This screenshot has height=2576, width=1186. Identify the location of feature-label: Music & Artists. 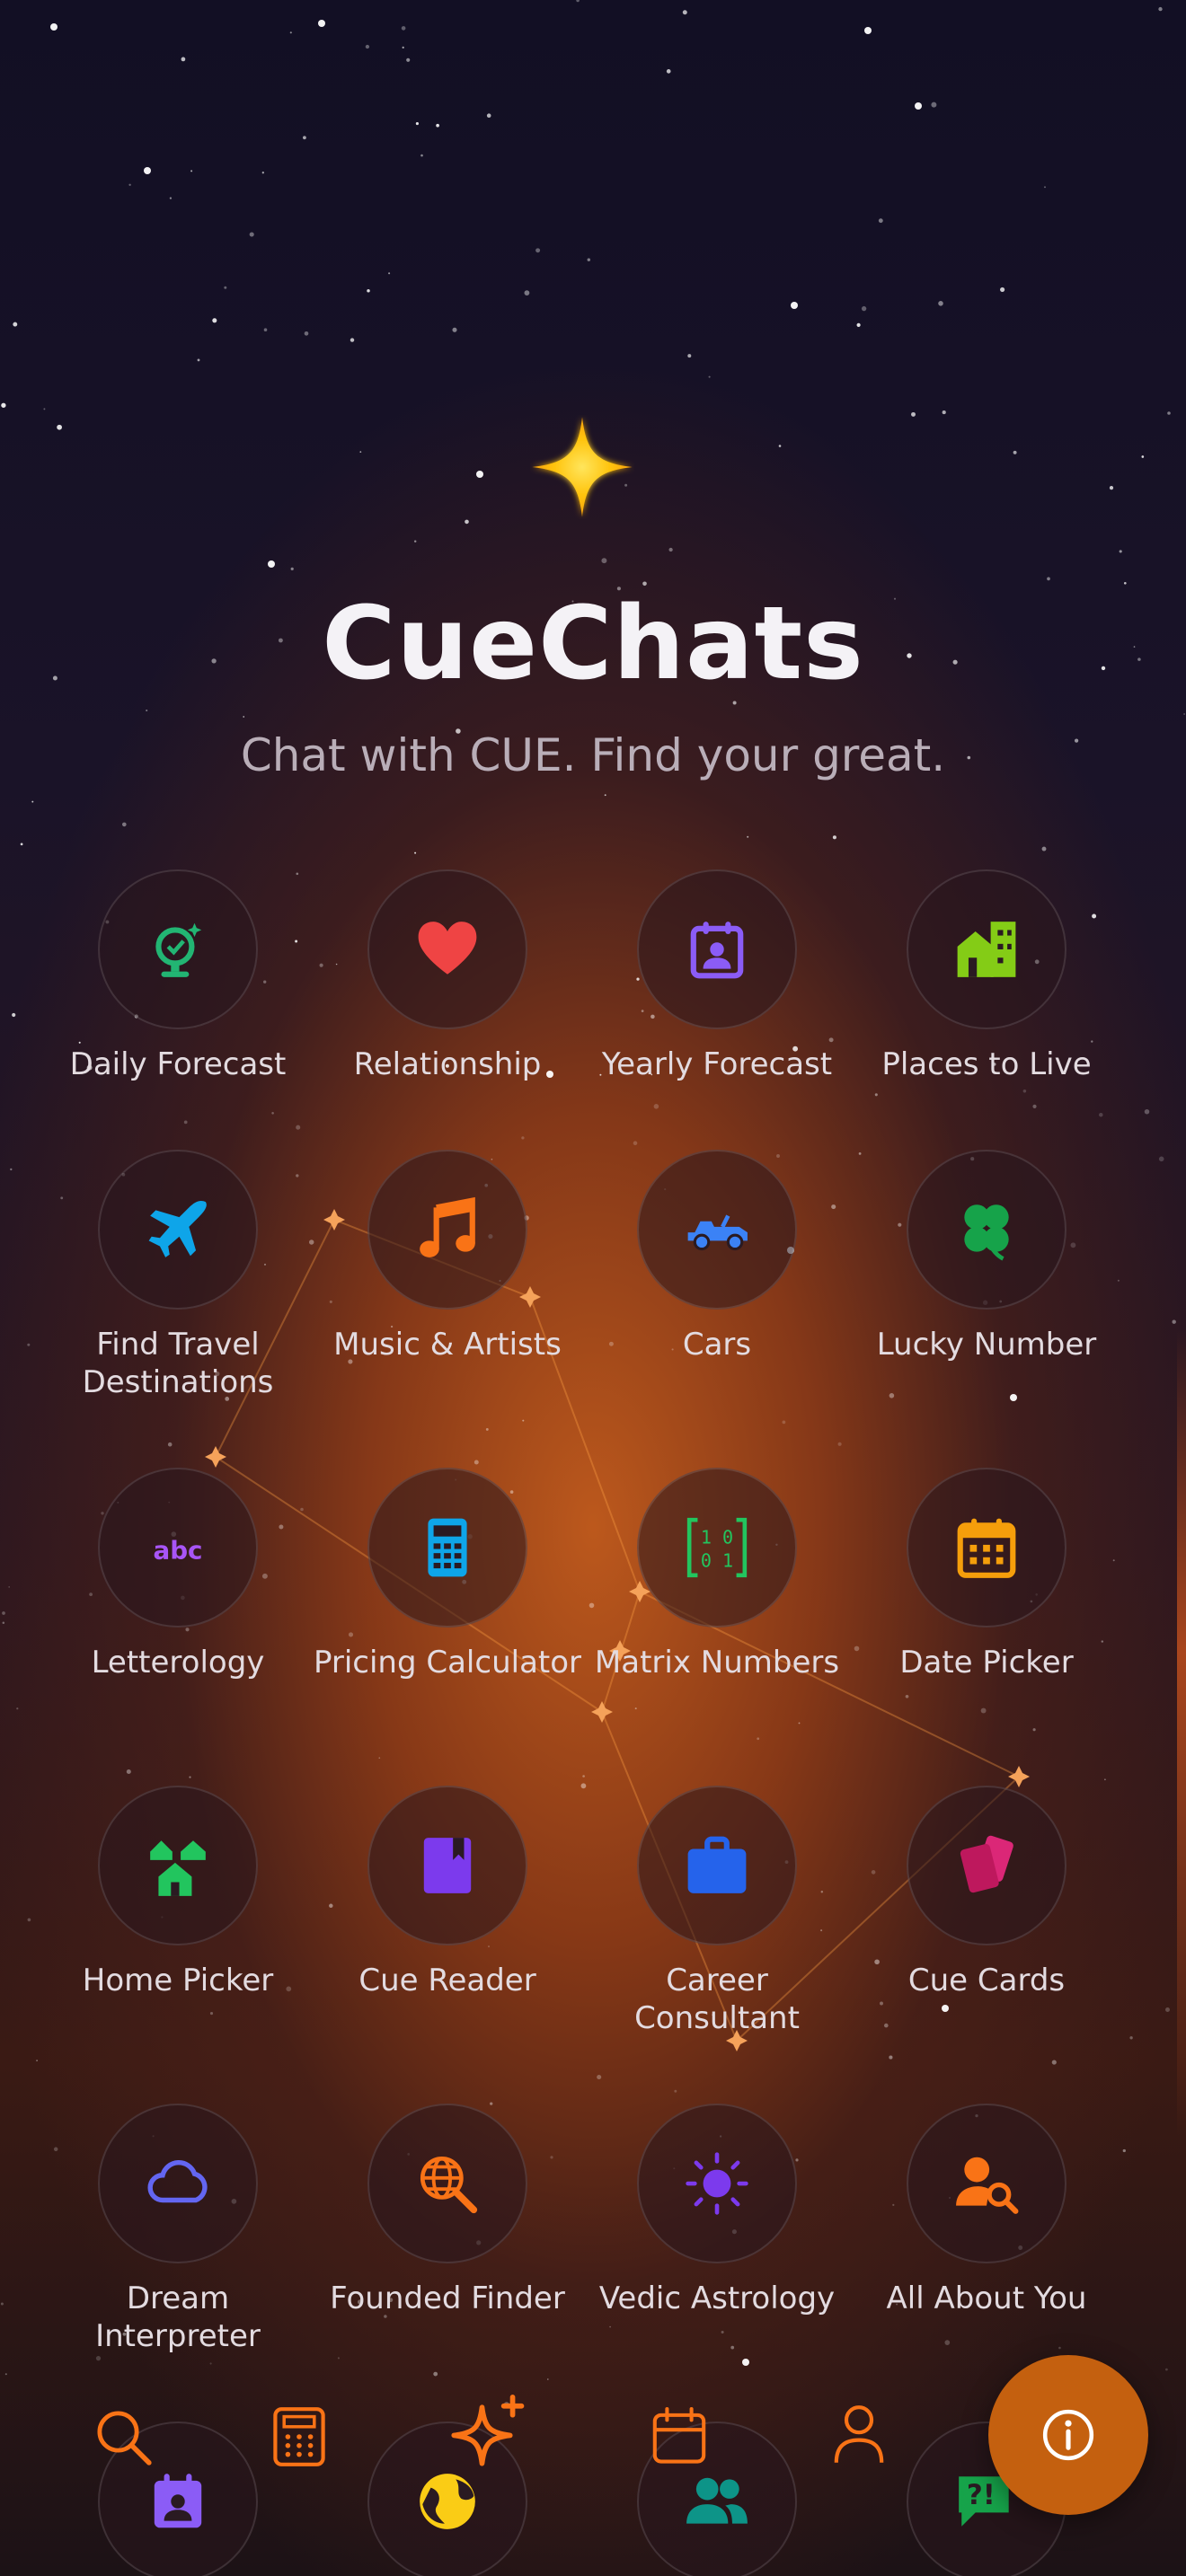
(447, 1345).